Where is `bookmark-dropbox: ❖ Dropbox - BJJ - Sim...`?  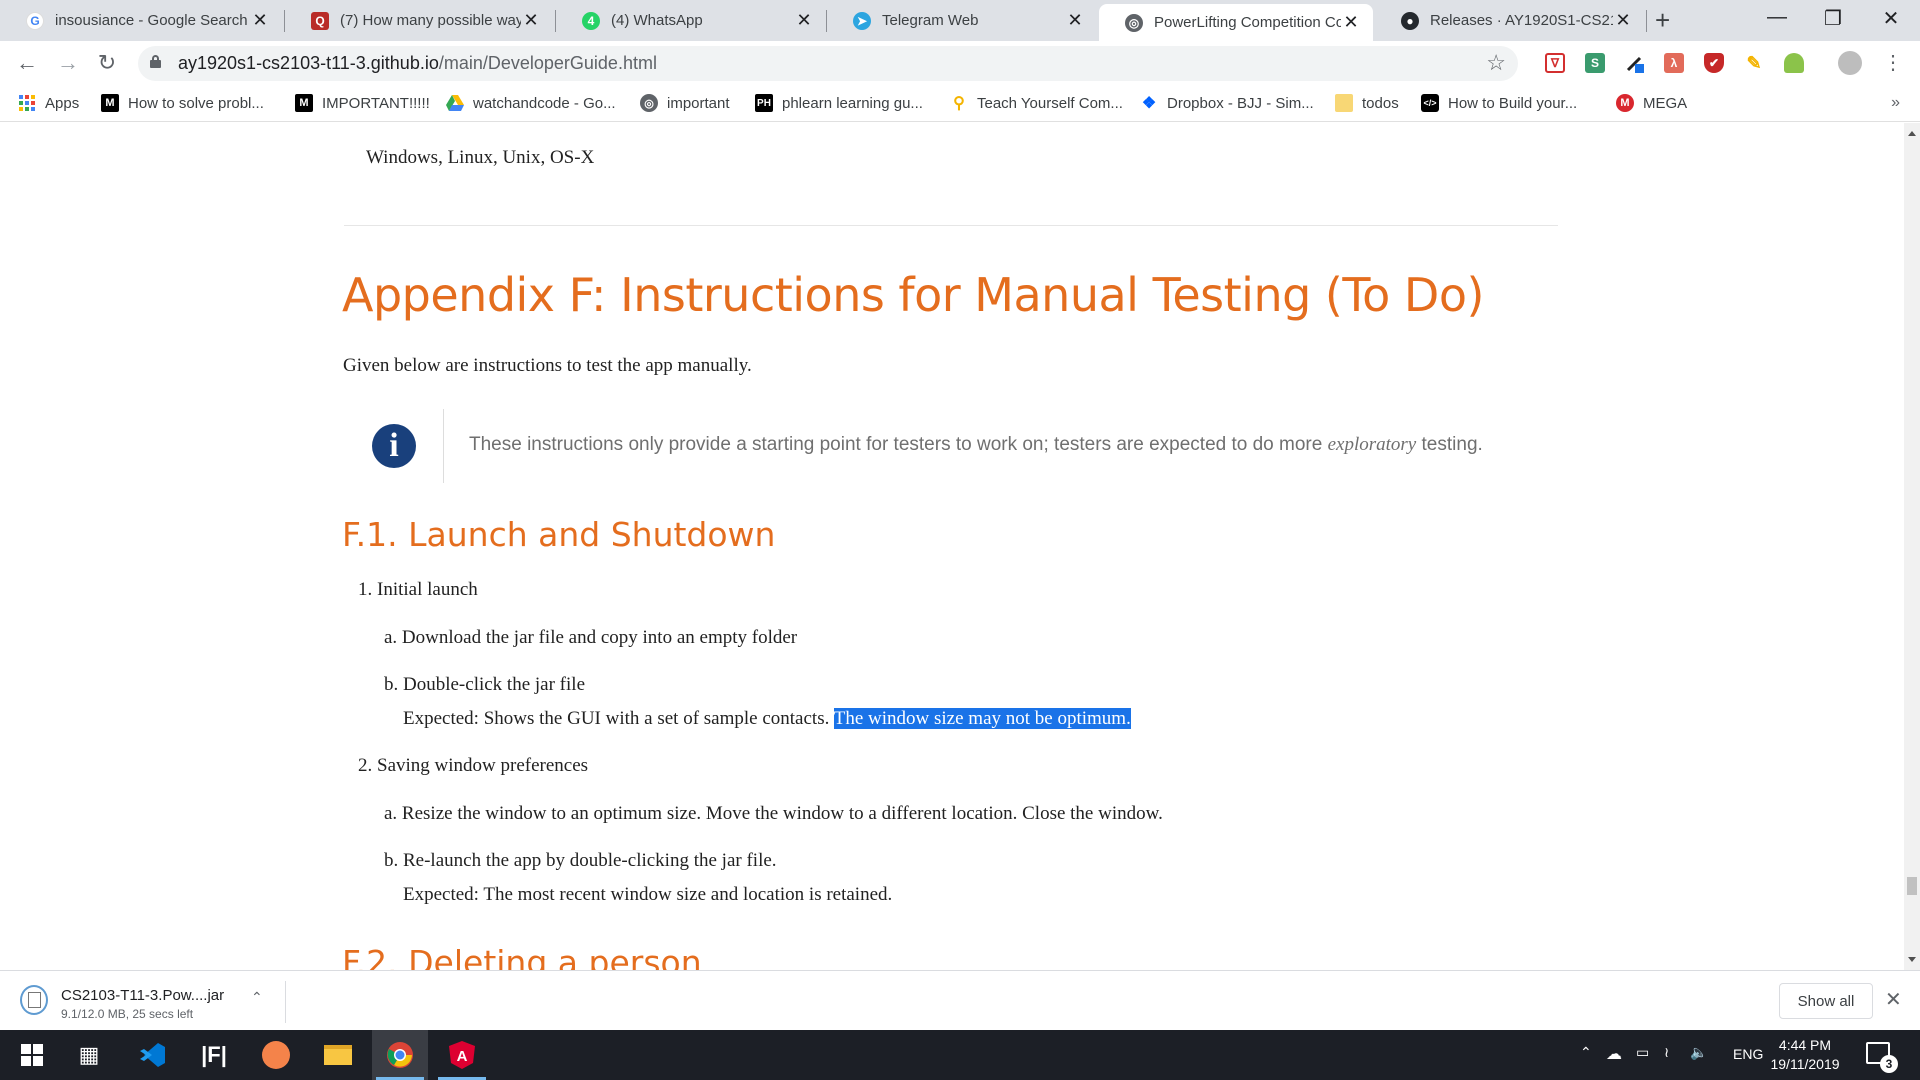 bookmark-dropbox: ❖ Dropbox - BJJ - Sim... is located at coordinates (1227, 103).